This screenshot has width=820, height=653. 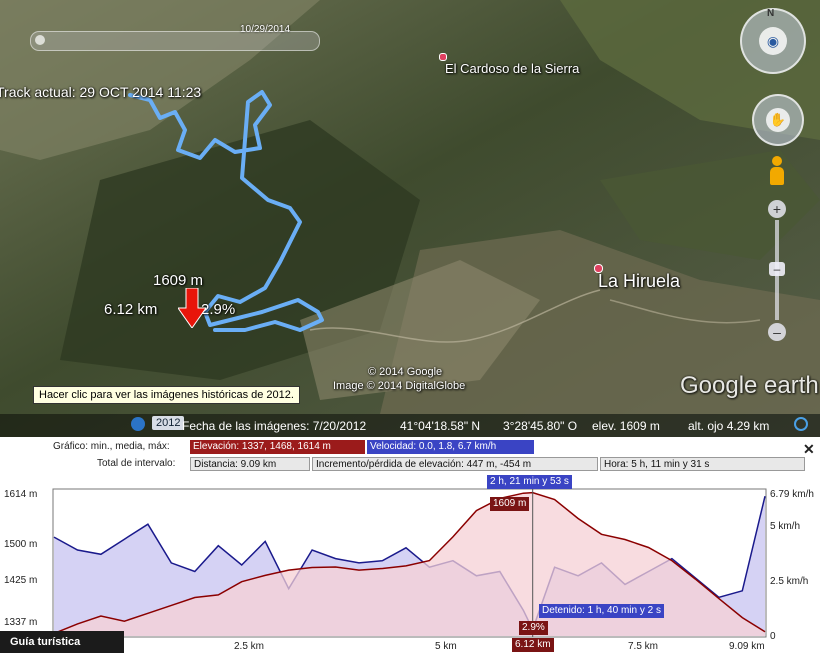 I want to click on zoom-out-button: –, so click(x=777, y=332).